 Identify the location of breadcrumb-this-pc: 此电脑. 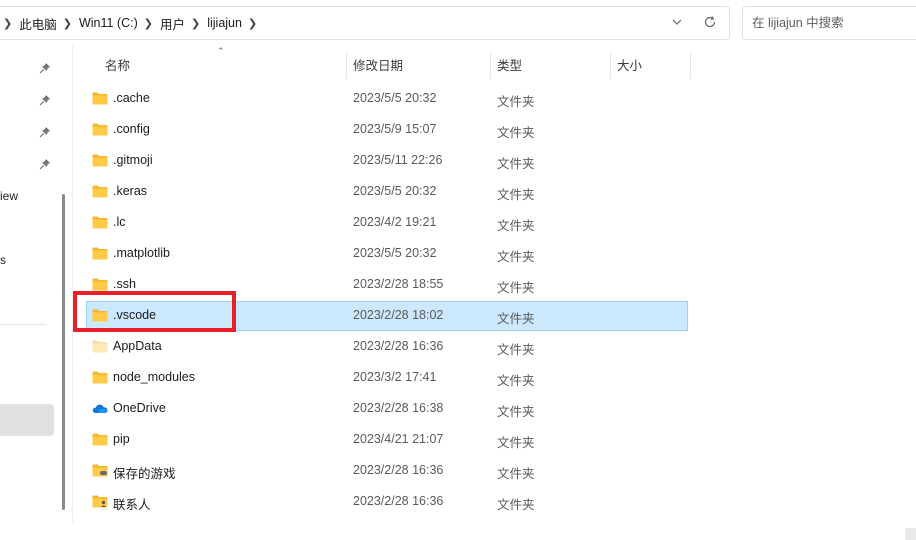
(38, 23).